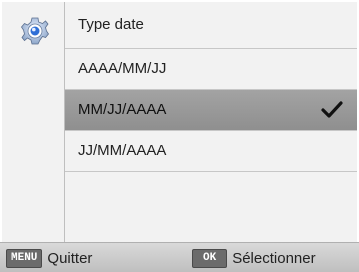  I want to click on option-dd-mm-yyyy: JJ/MM/AAAA, so click(211, 151).